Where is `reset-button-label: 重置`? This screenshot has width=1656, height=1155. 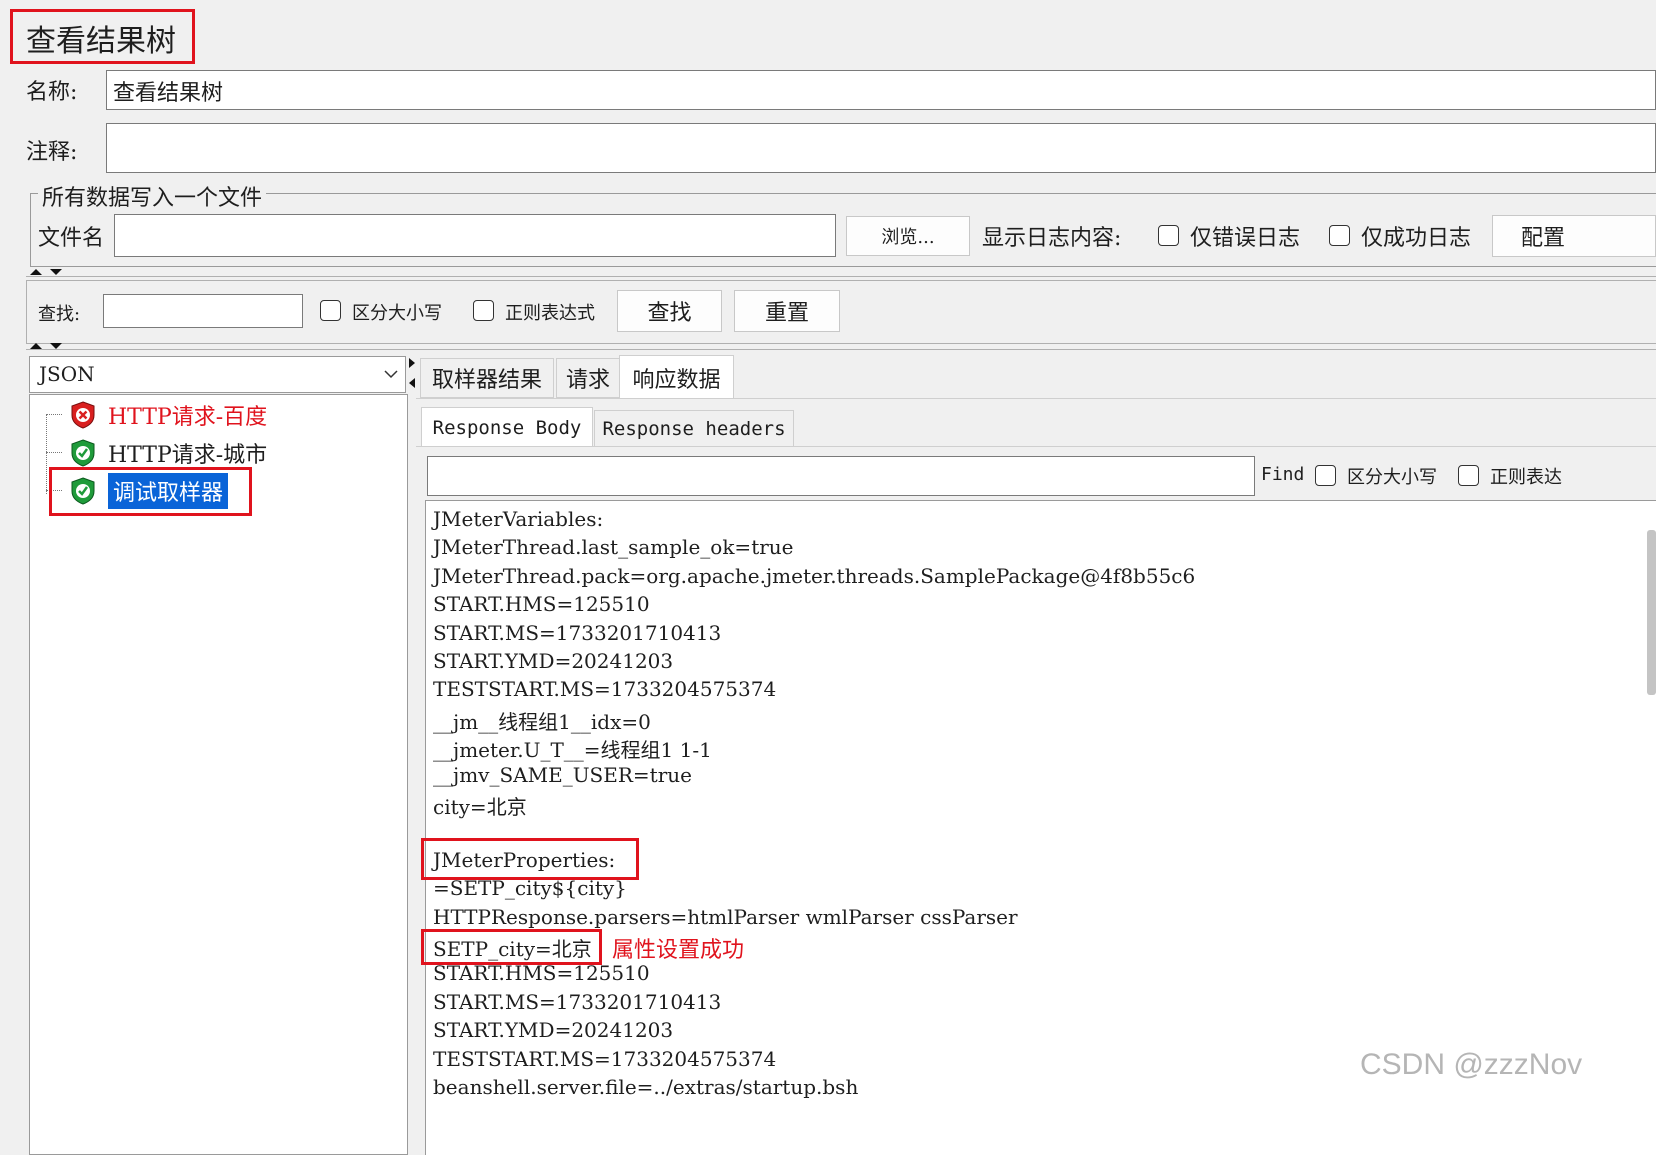
reset-button-label: 重置 is located at coordinates (786, 313).